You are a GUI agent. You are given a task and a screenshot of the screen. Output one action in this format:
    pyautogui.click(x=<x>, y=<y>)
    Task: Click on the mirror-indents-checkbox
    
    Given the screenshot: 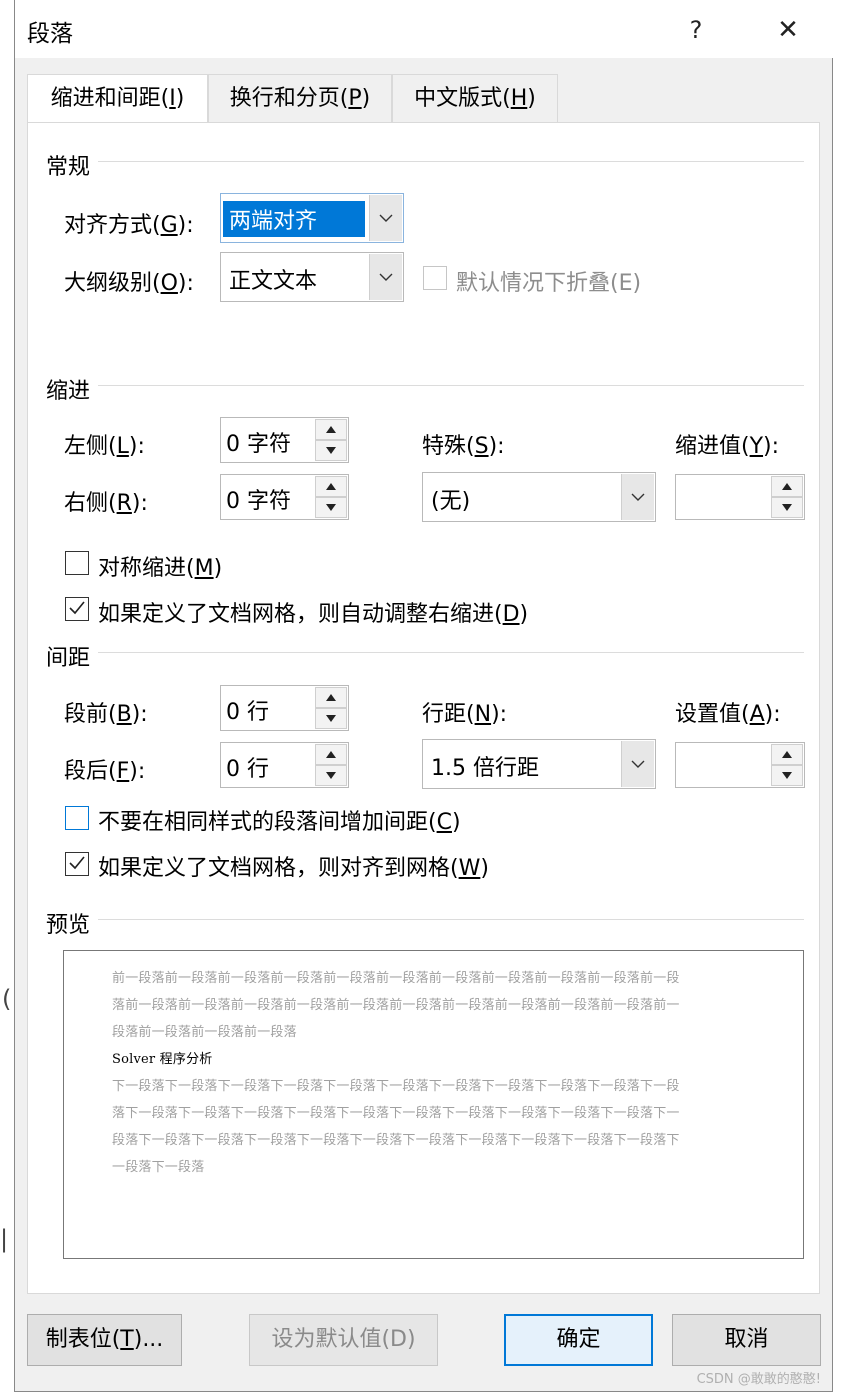 What is the action you would take?
    pyautogui.click(x=77, y=563)
    